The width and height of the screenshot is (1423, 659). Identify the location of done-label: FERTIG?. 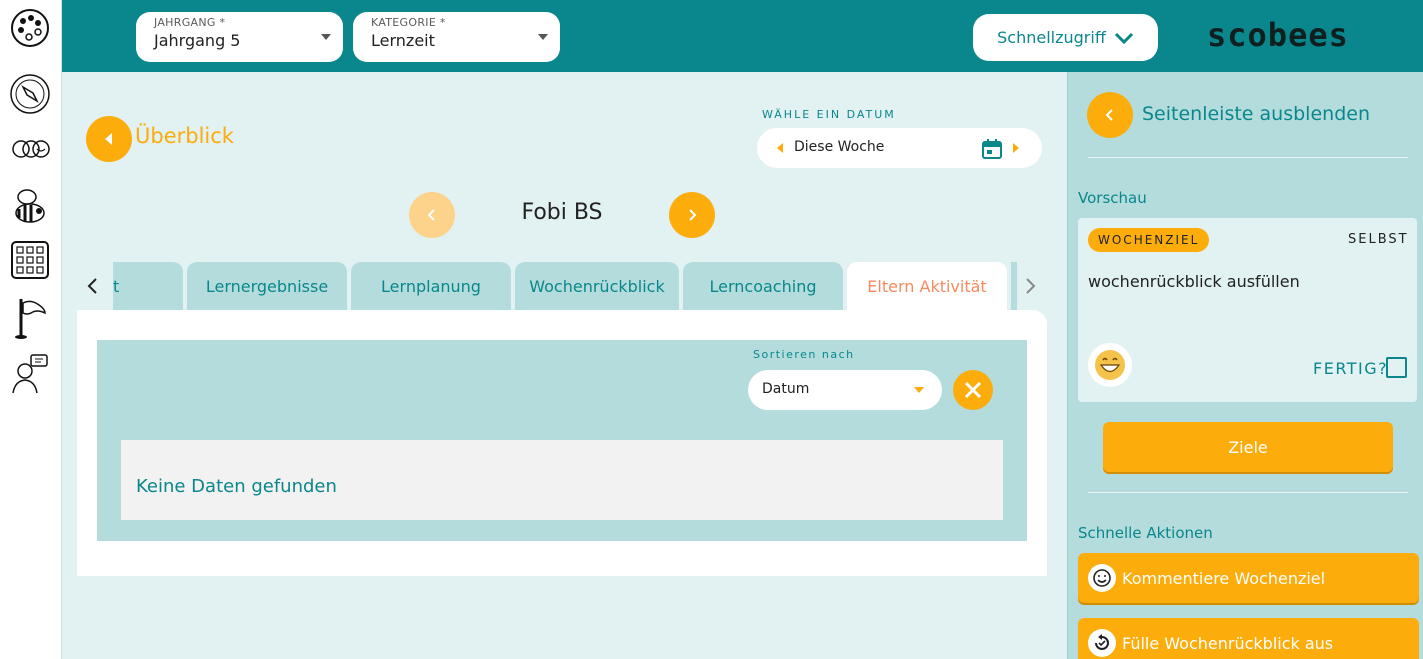
(1351, 368).